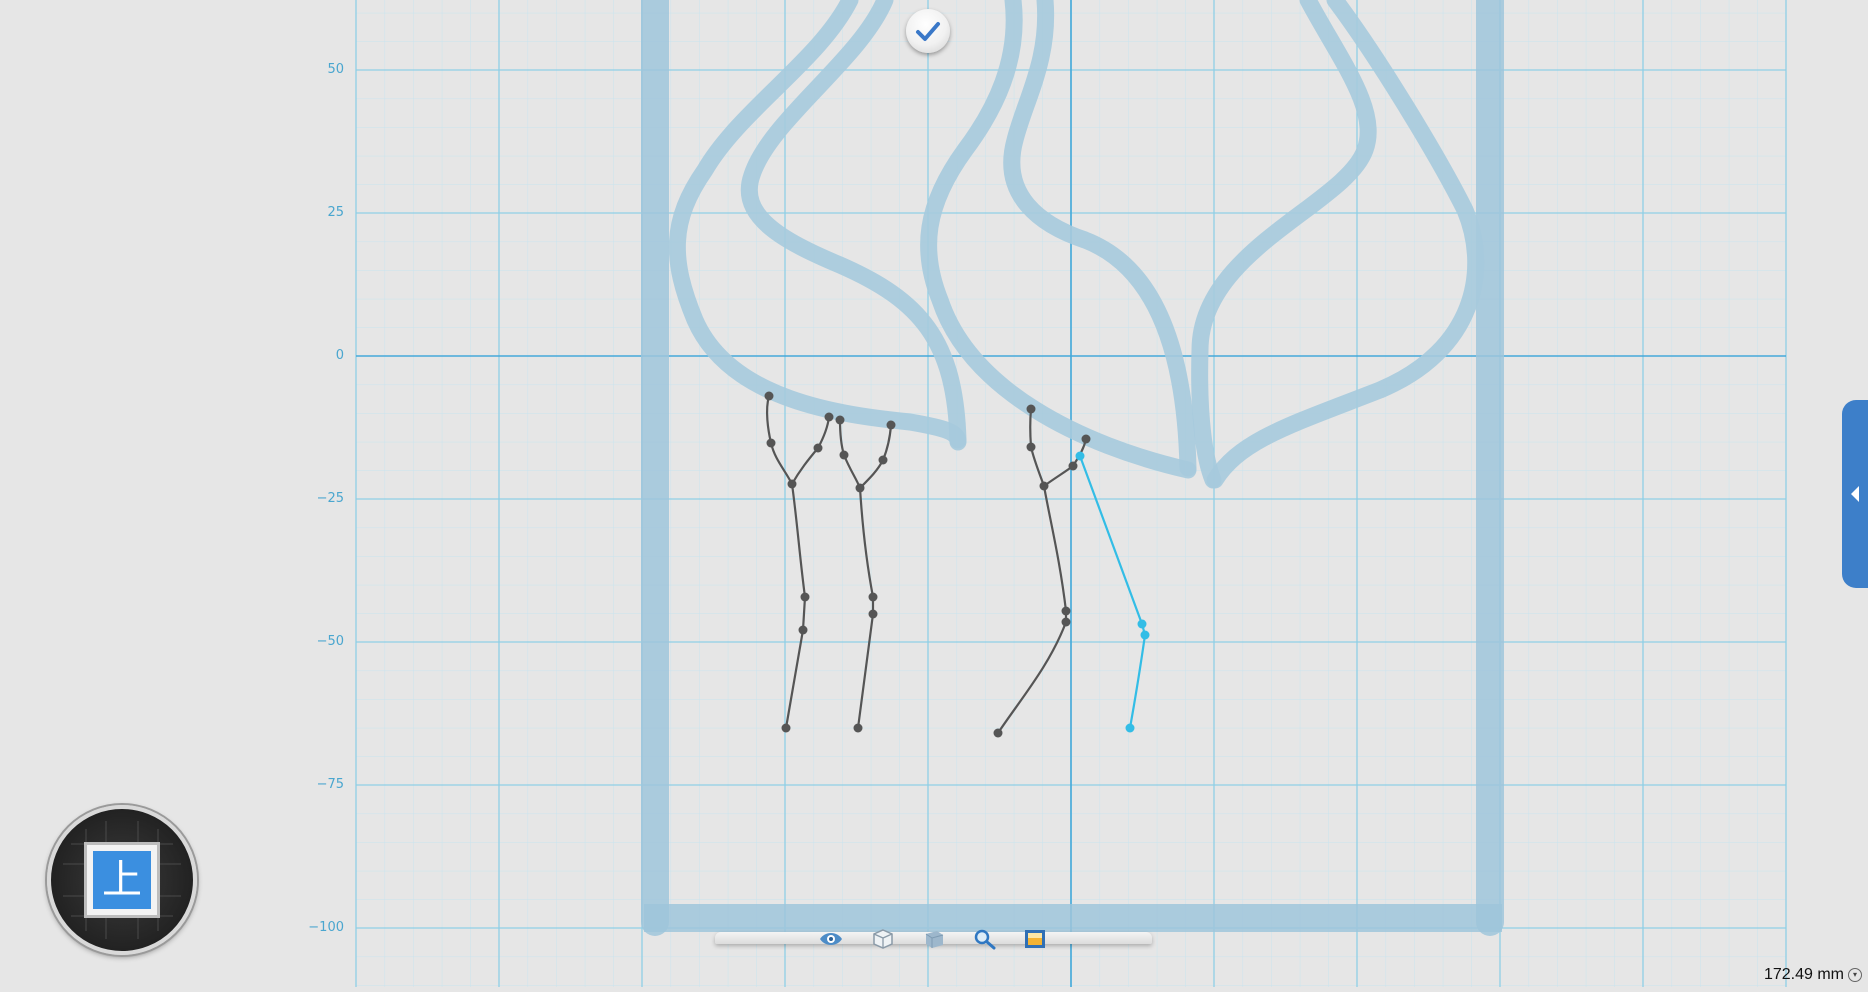  What do you see at coordinates (1855, 974) in the screenshot?
I see `chevron-down-icon: ▾` at bounding box center [1855, 974].